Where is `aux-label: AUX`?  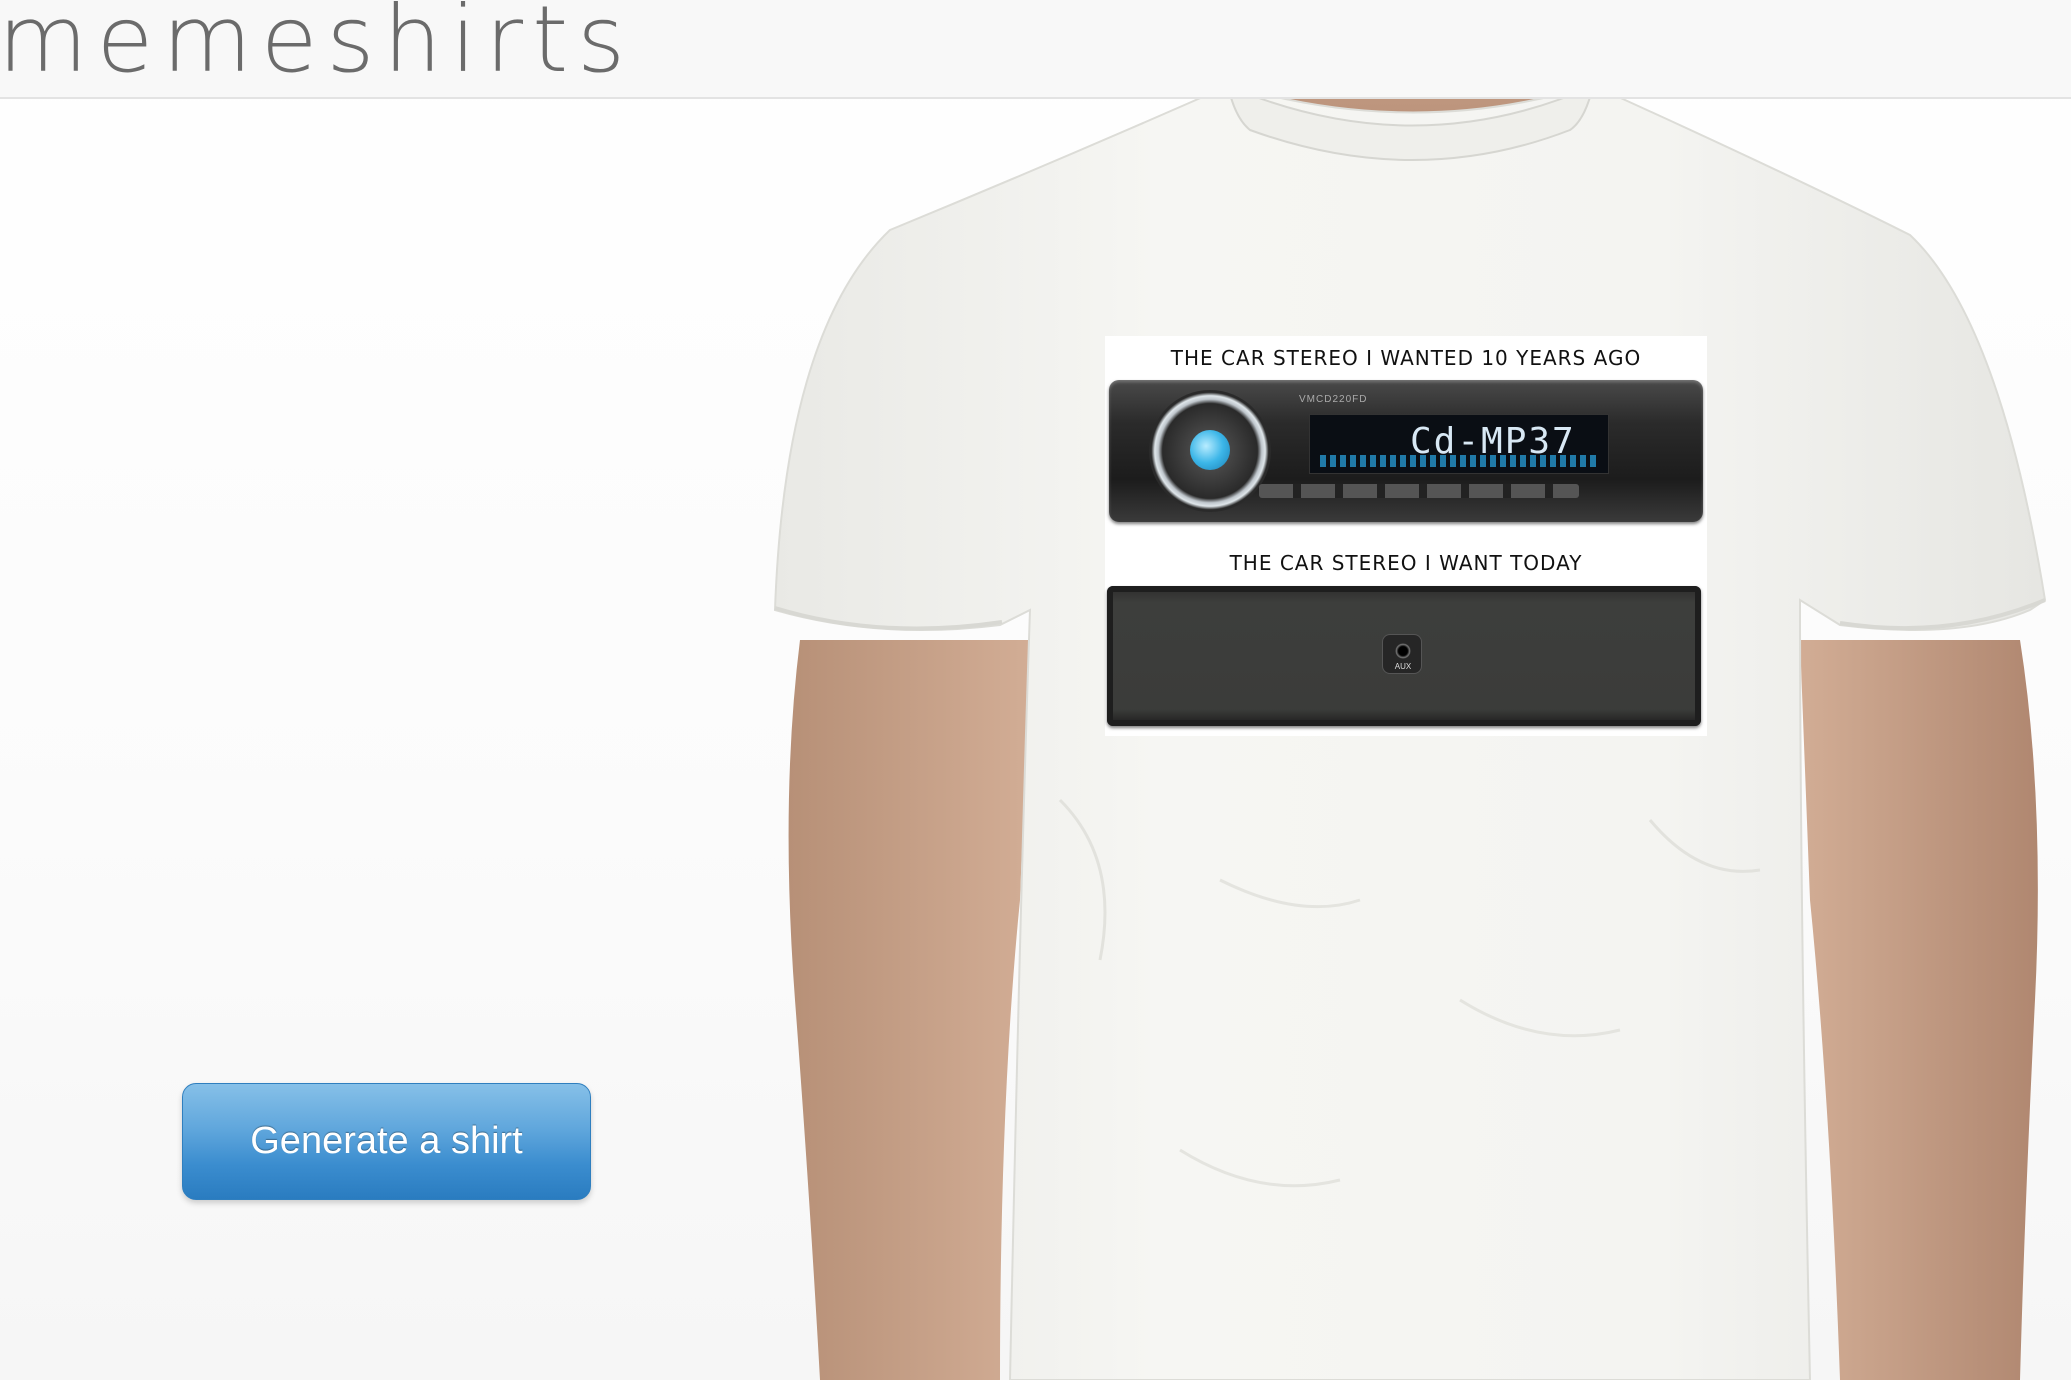 aux-label: AUX is located at coordinates (1403, 666).